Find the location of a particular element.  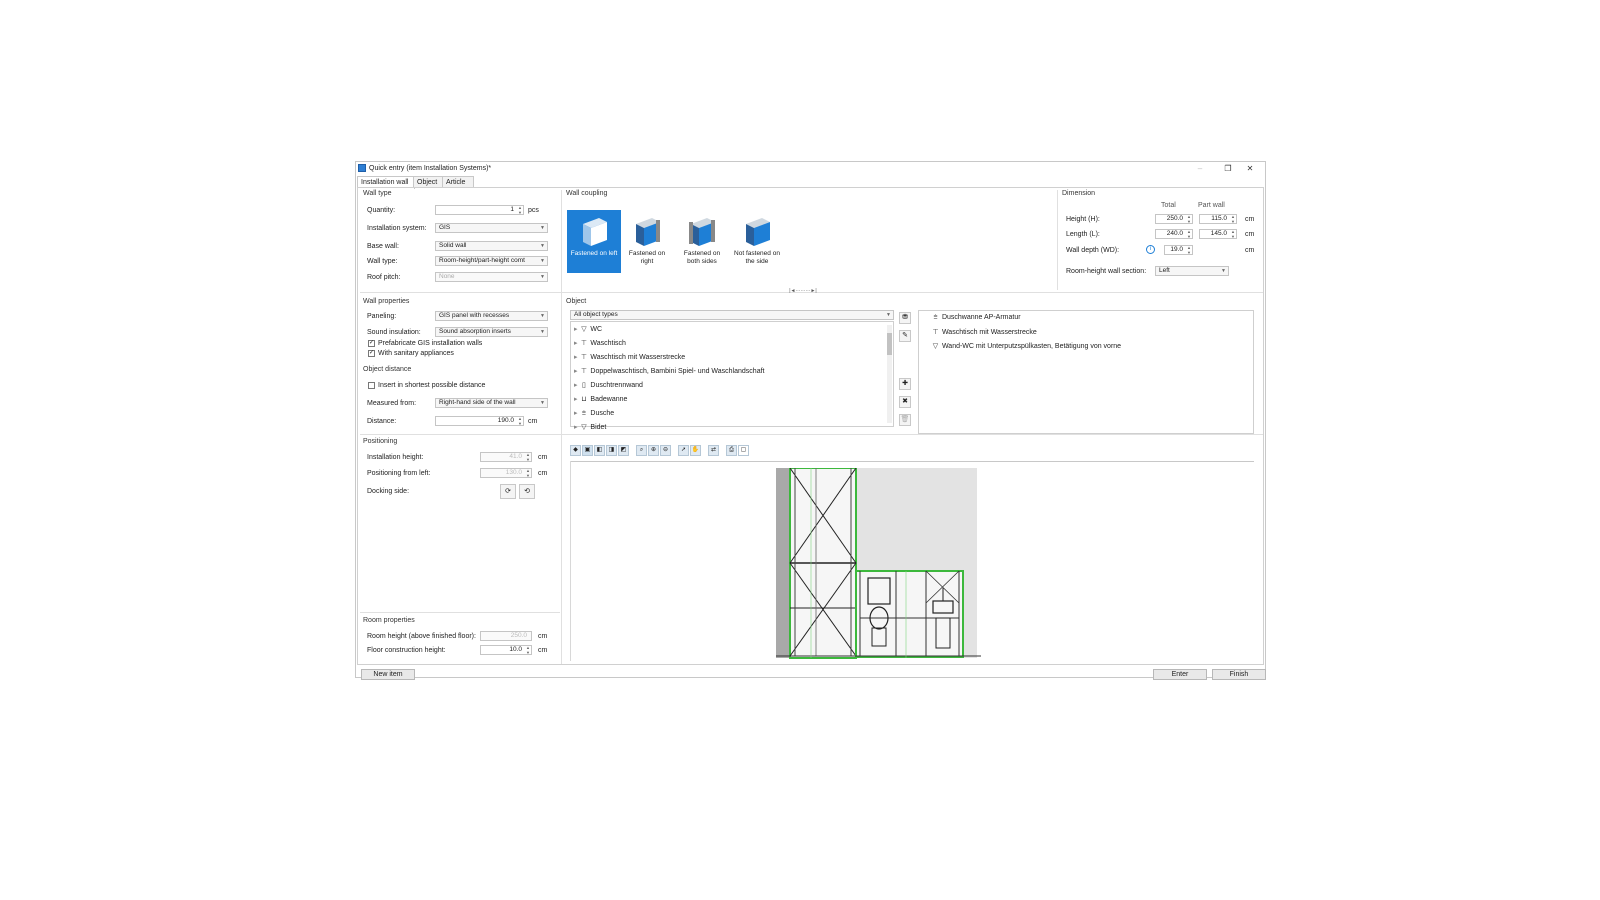

tree-item-bidet: ▸ ▽ Bidet is located at coordinates (590, 427).